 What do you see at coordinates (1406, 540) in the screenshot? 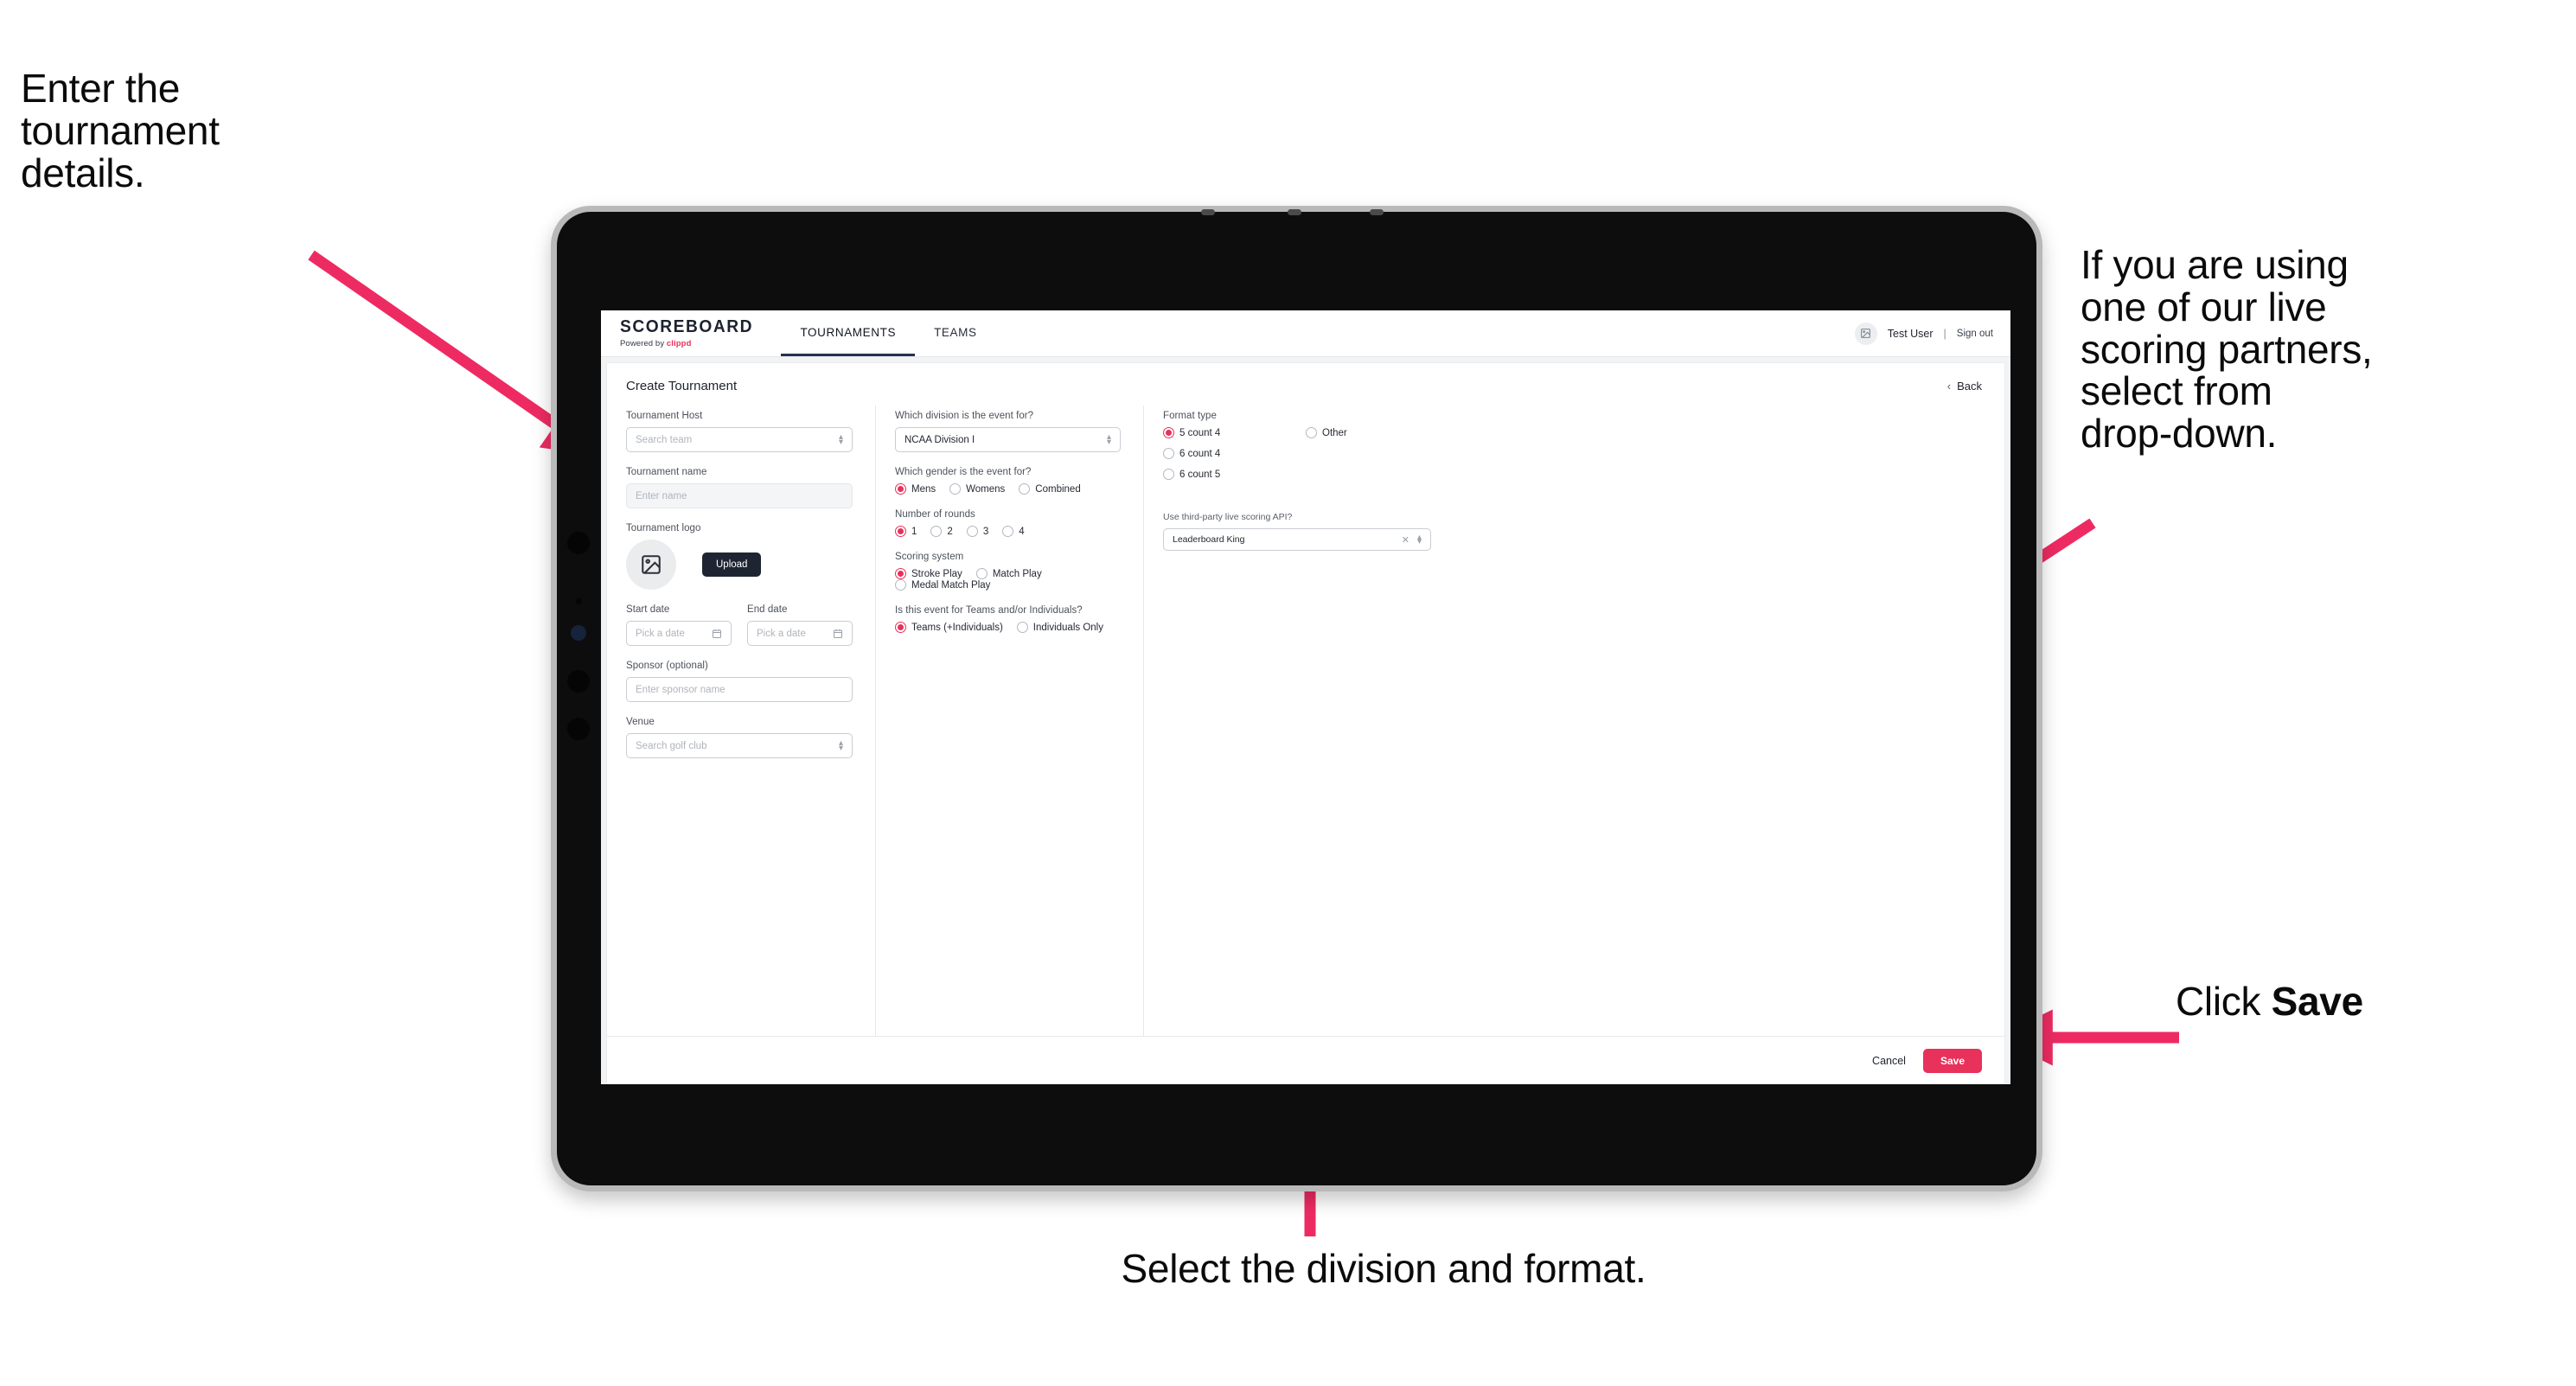
I see `close-icon: ✕` at bounding box center [1406, 540].